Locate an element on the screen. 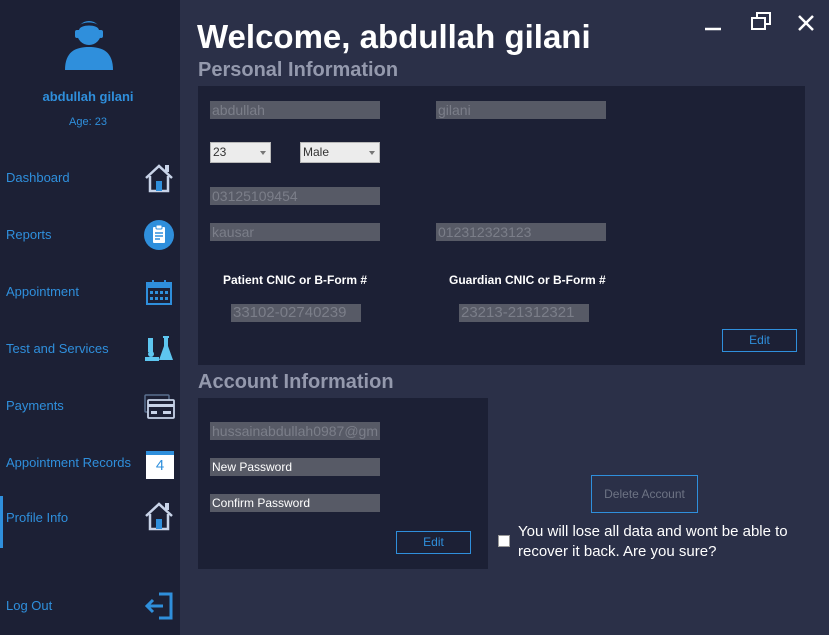 This screenshot has width=829, height=635. clipboard-icon is located at coordinates (159, 235).